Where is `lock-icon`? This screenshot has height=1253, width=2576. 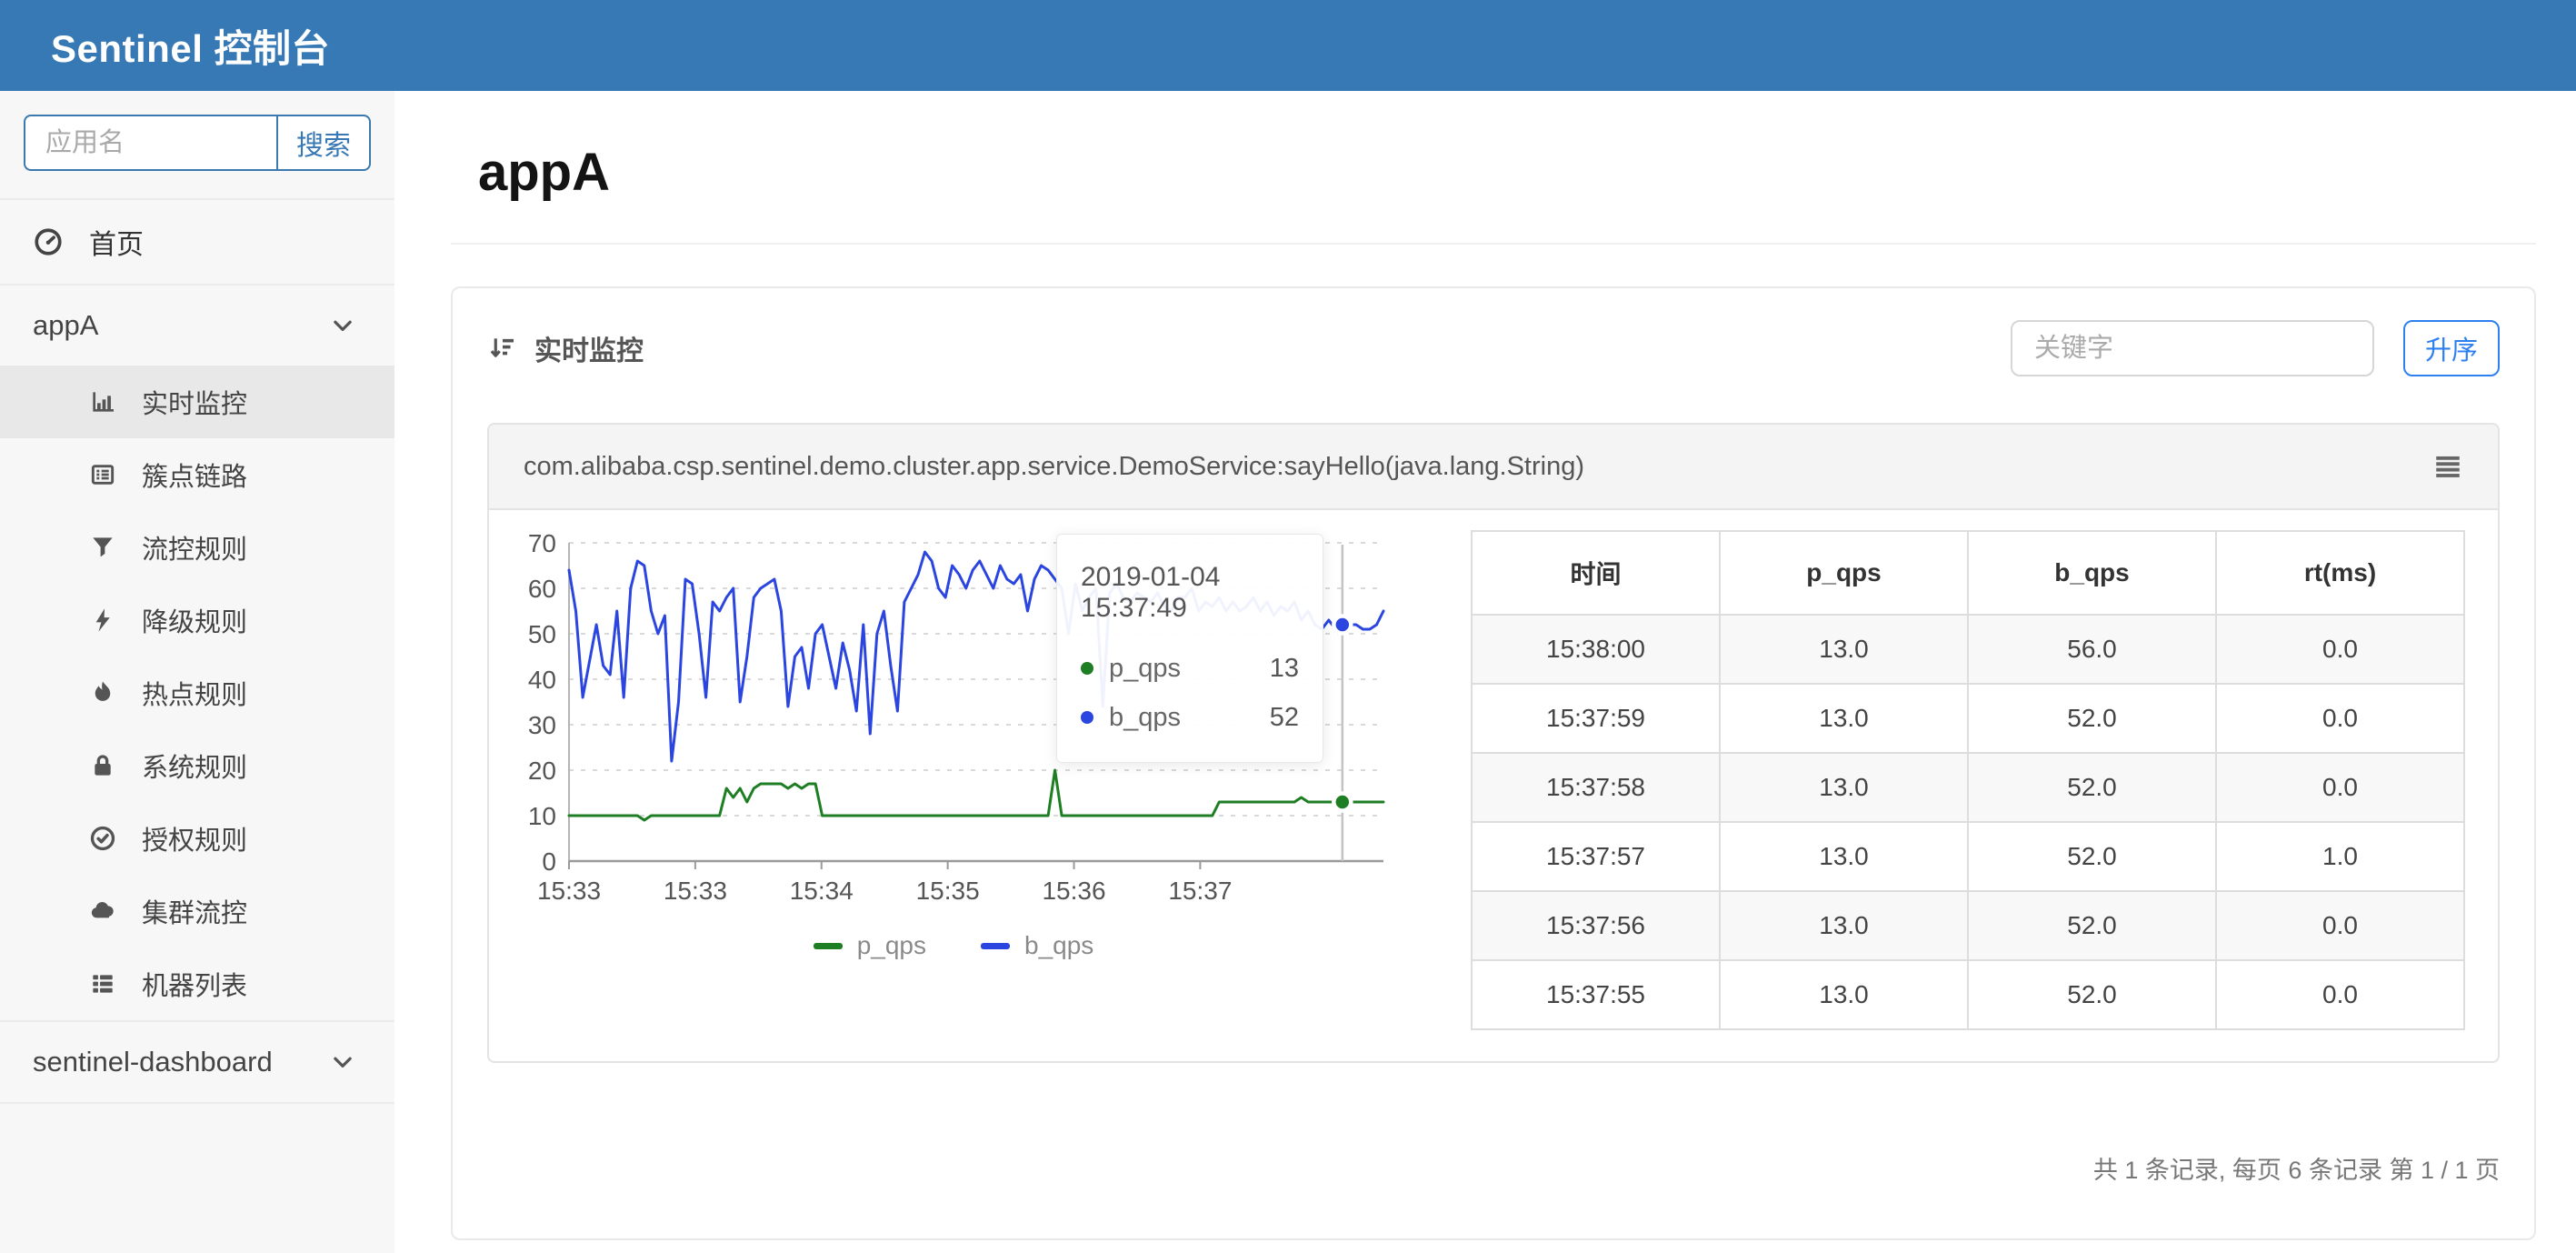 lock-icon is located at coordinates (102, 765).